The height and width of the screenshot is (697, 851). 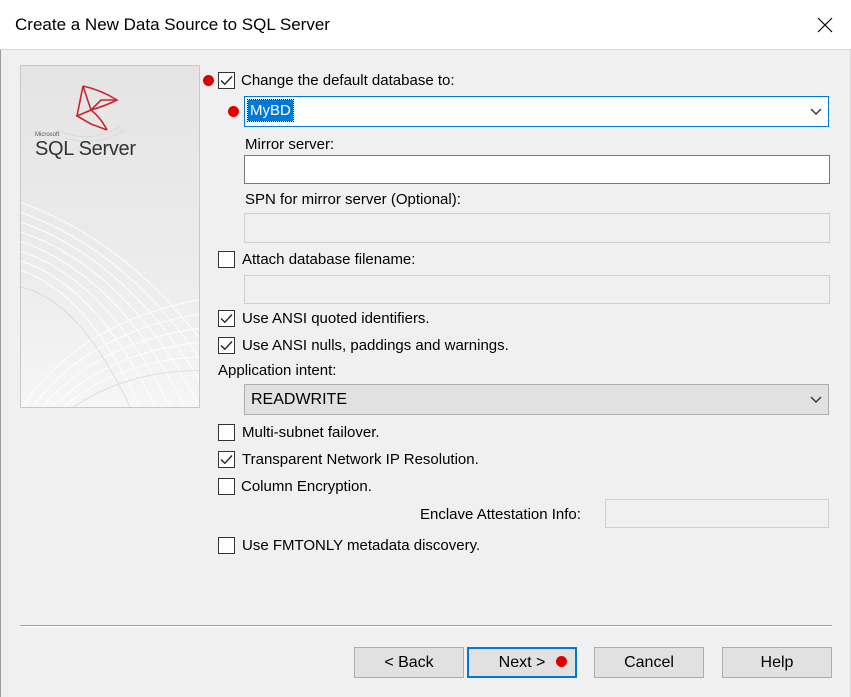 What do you see at coordinates (353, 199) in the screenshot?
I see `spn-mirror-label: SPN for mirror server (Optional):` at bounding box center [353, 199].